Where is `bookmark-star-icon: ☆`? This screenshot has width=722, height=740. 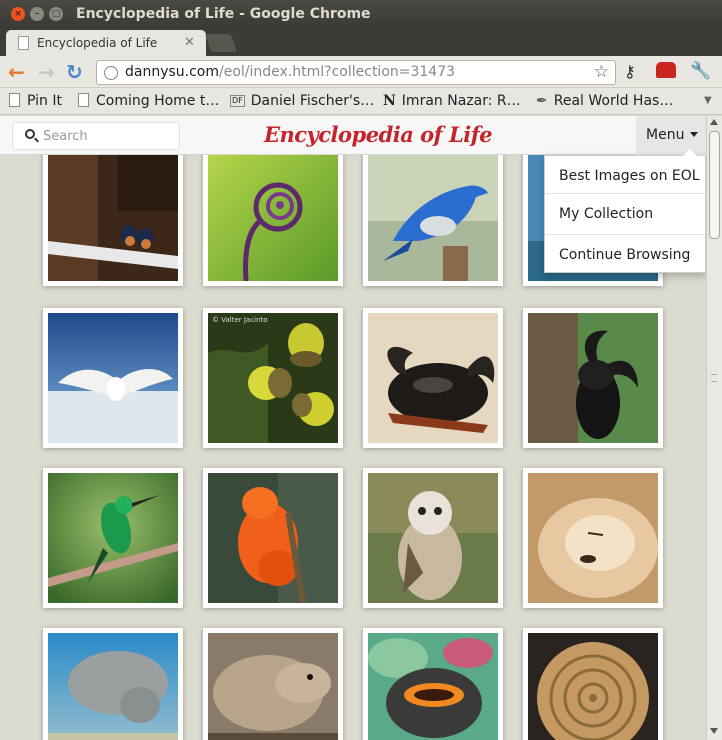 bookmark-star-icon: ☆ is located at coordinates (601, 72).